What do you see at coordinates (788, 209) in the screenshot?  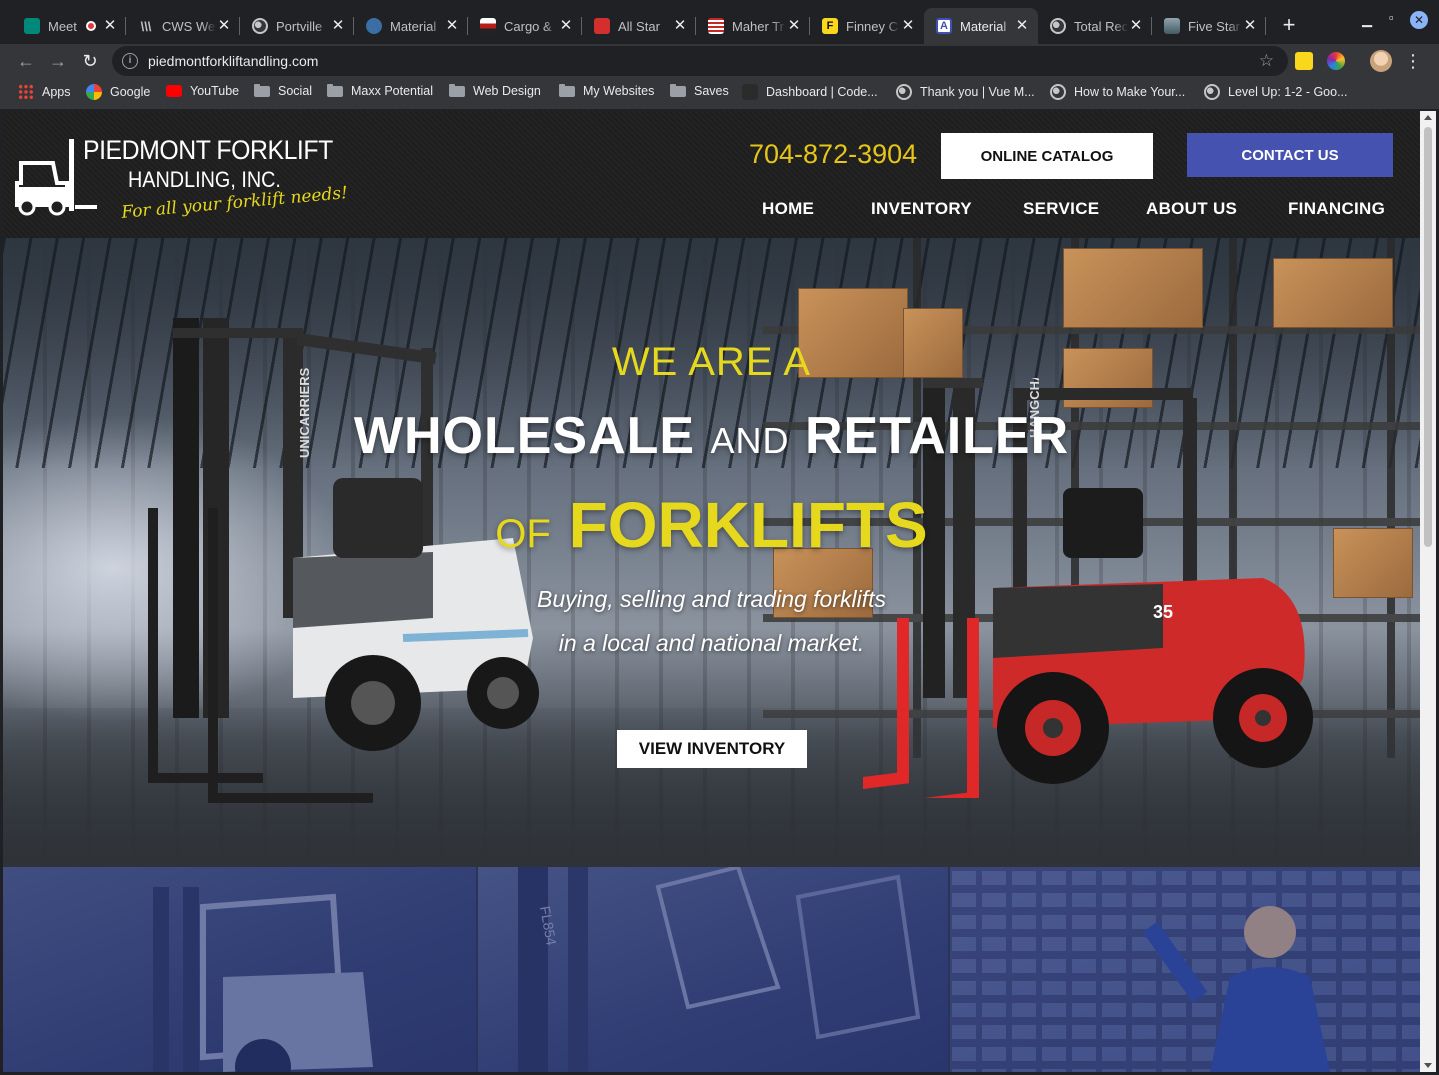 I see `nav-home: HOME` at bounding box center [788, 209].